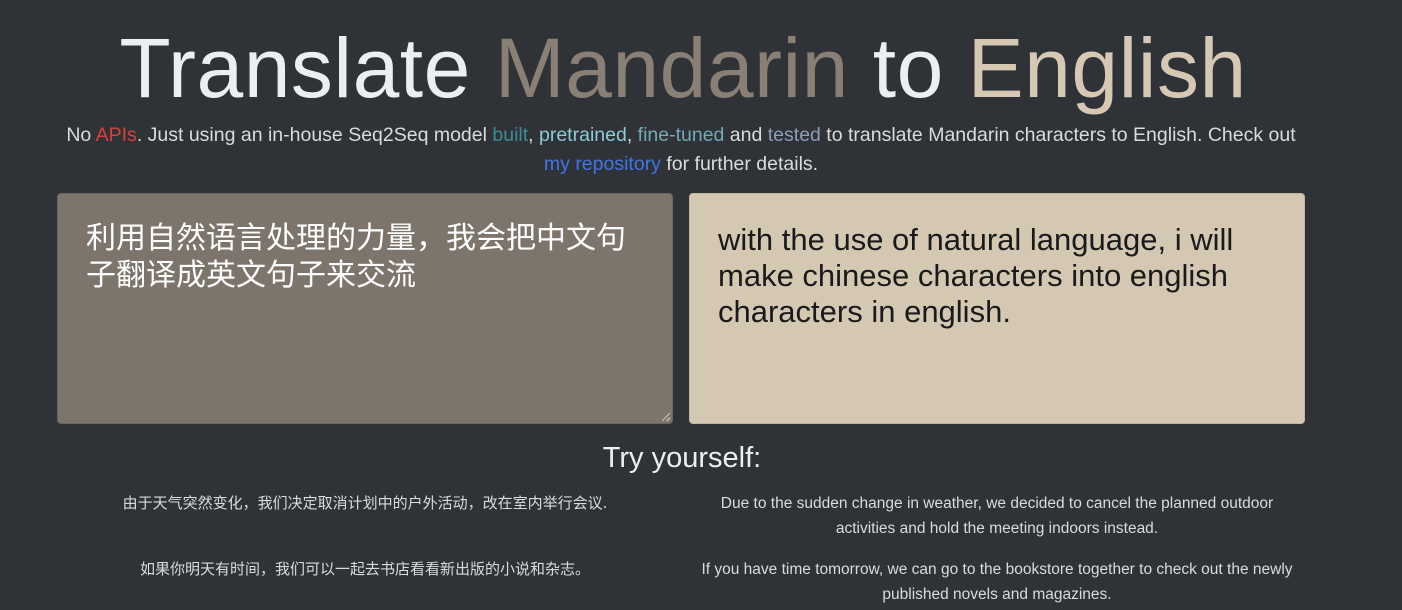  What do you see at coordinates (116, 135) in the screenshot?
I see `apis-link: APIs` at bounding box center [116, 135].